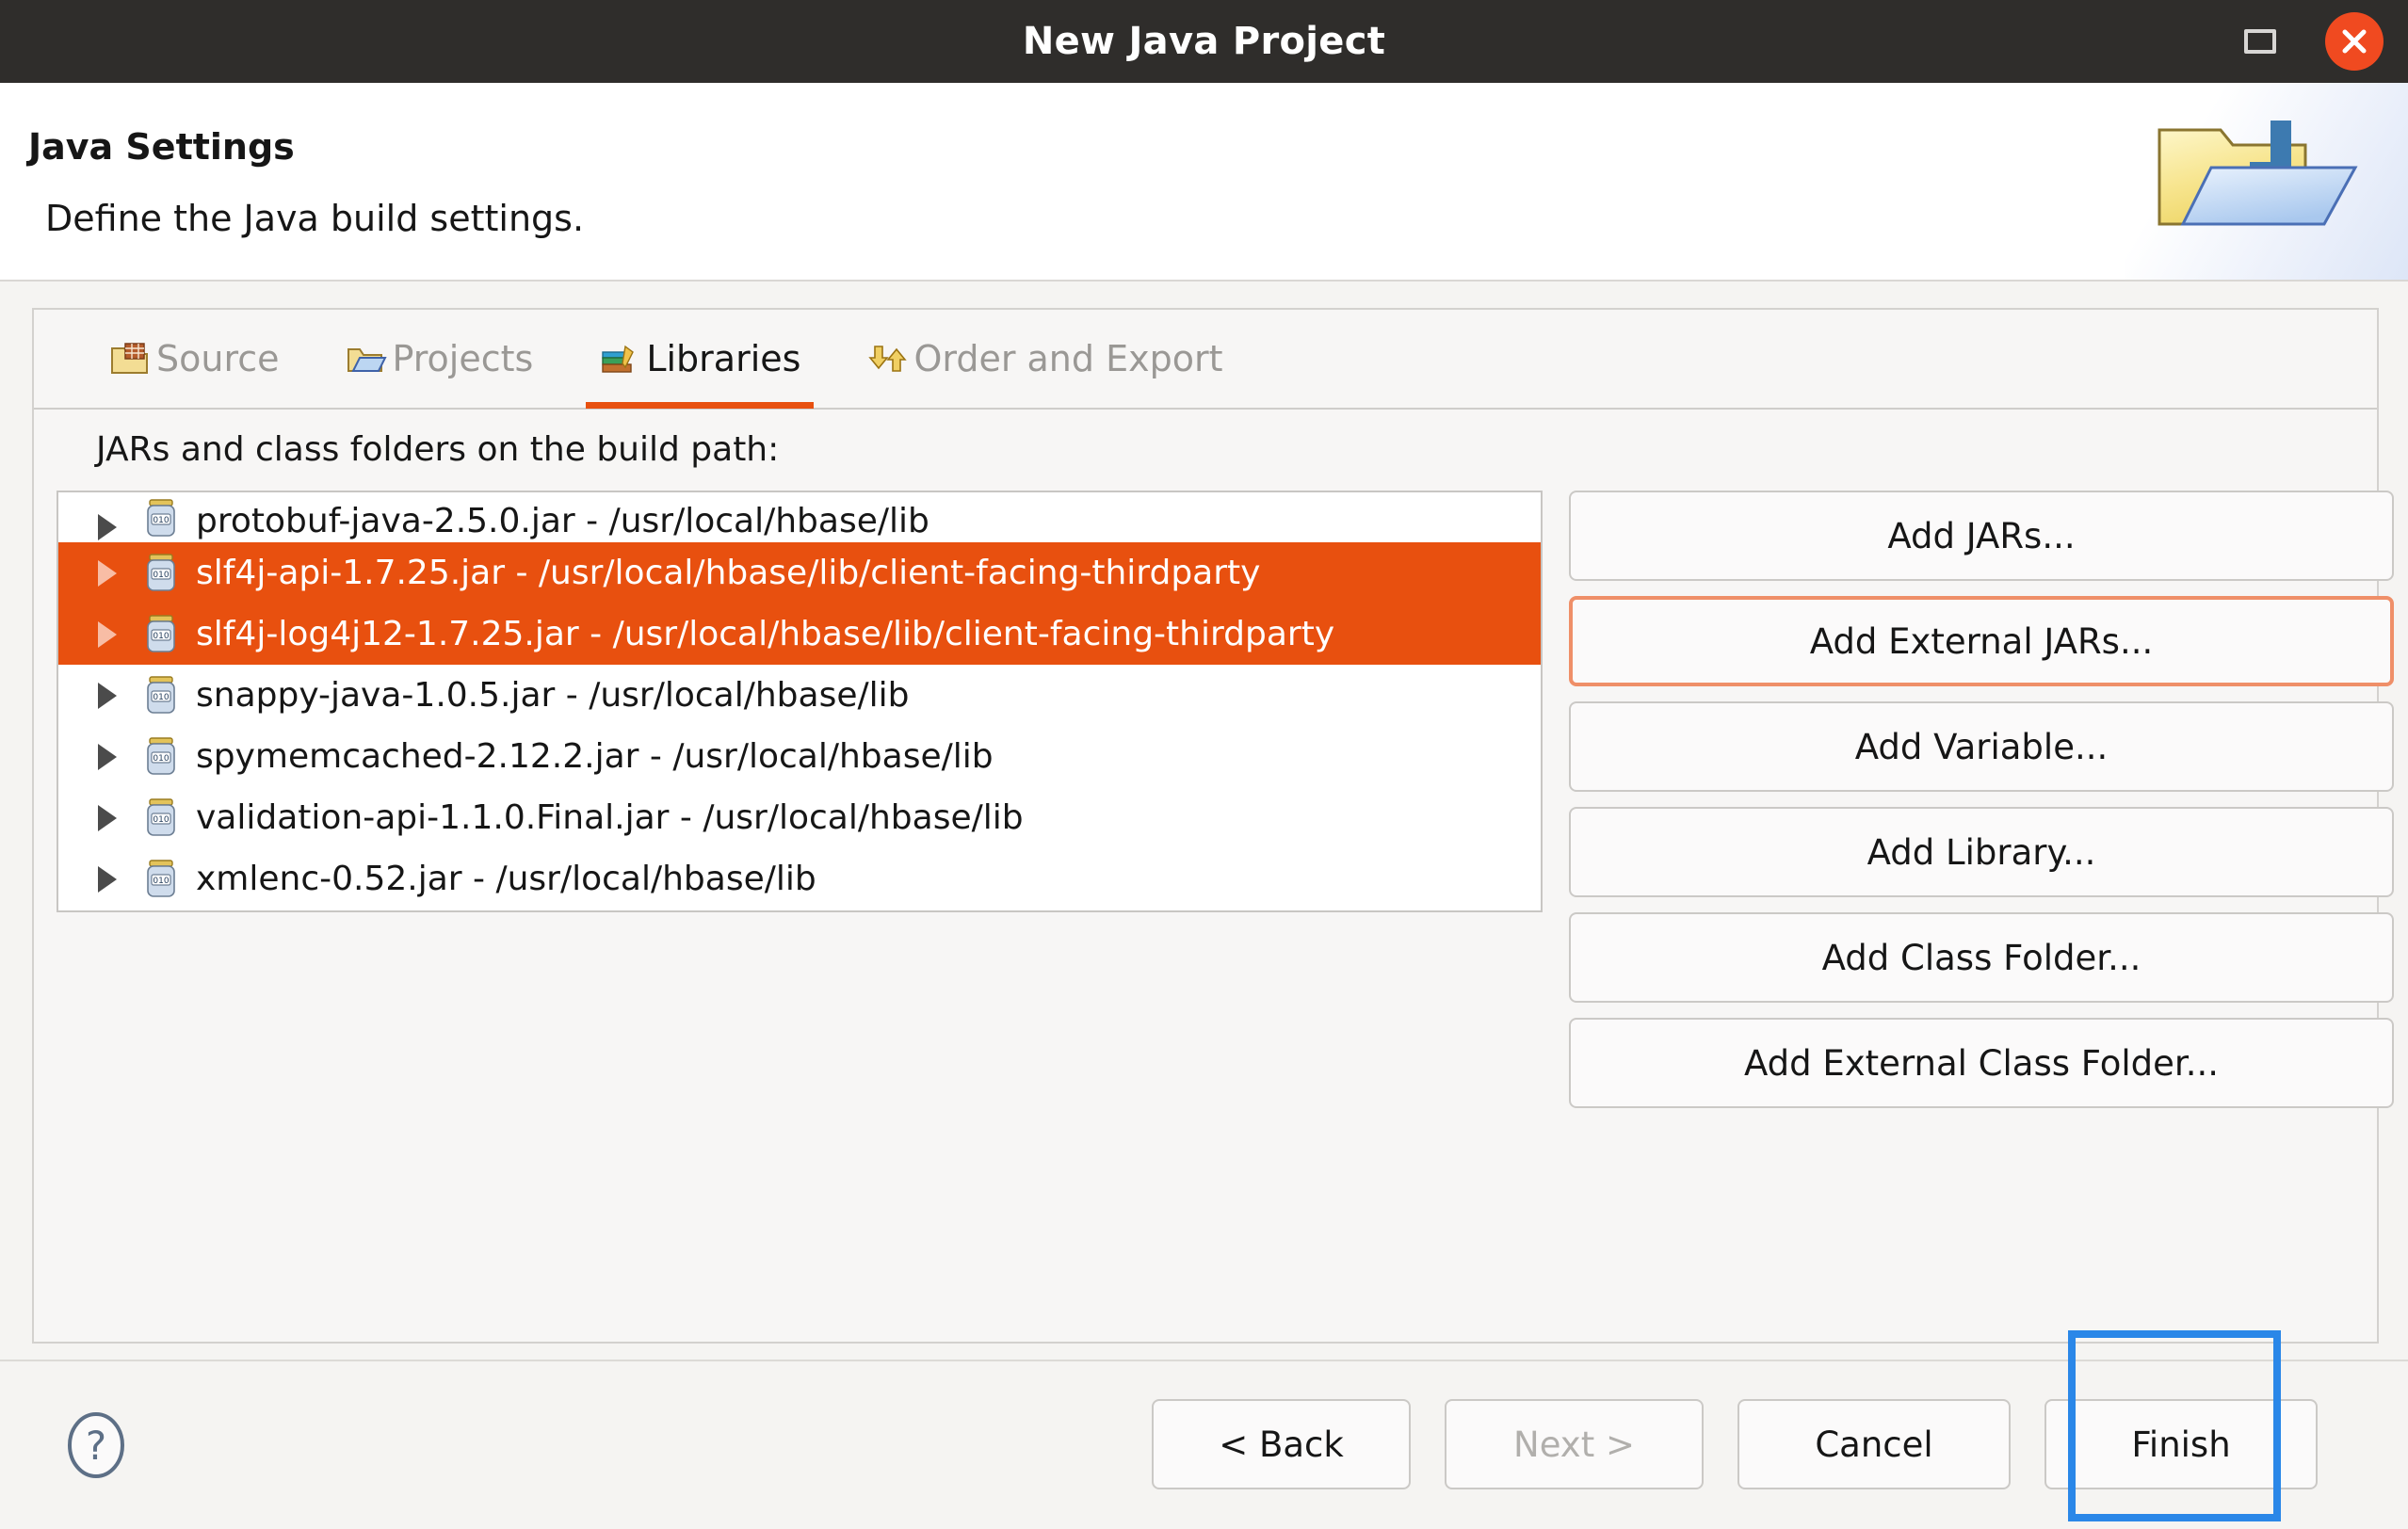 This screenshot has width=2408, height=1529. I want to click on close-icon, so click(2354, 41).